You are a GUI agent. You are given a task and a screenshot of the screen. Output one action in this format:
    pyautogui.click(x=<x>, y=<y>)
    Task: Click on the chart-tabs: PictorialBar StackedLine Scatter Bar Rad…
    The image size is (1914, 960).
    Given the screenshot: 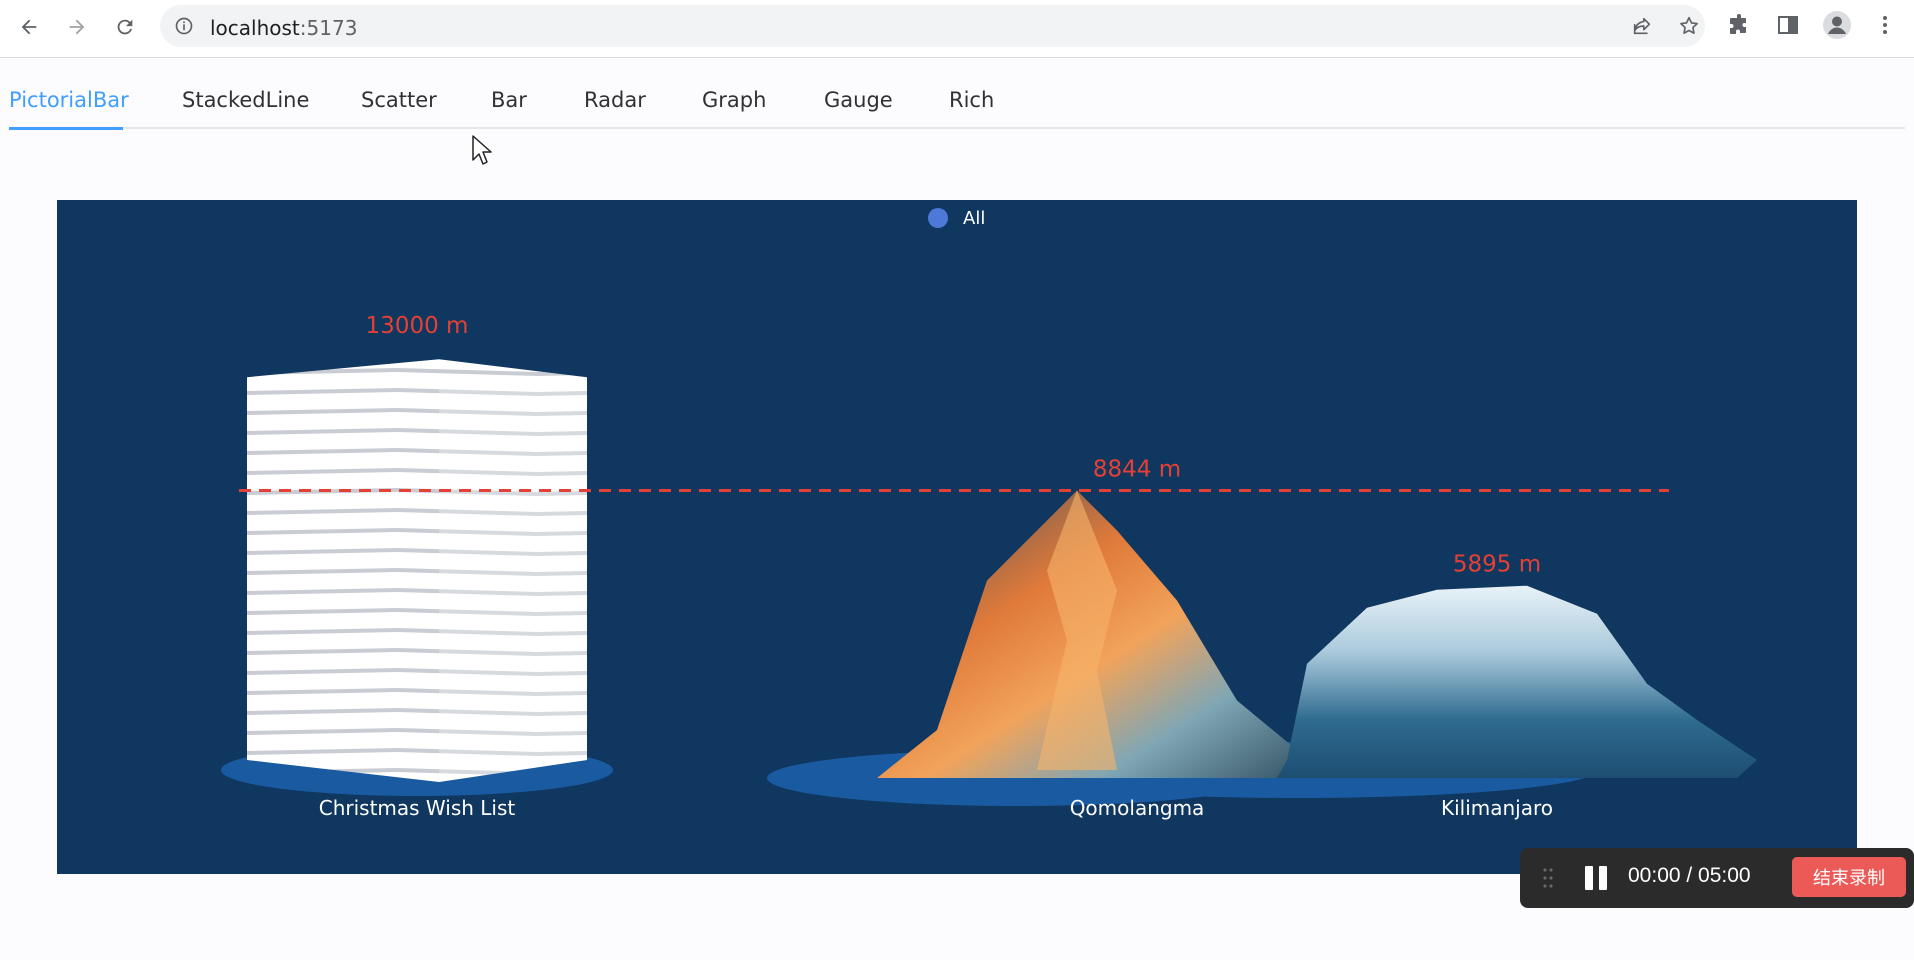 What is the action you would take?
    pyautogui.click(x=957, y=94)
    